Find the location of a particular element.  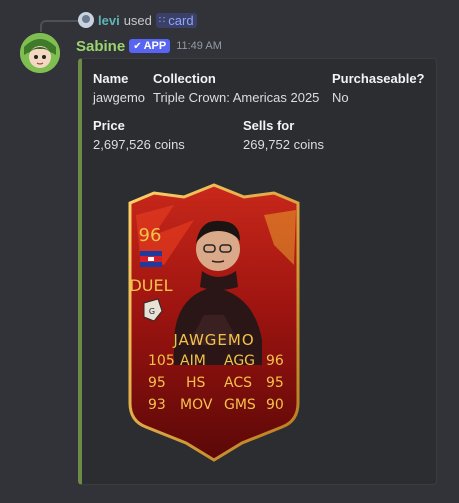

card-player-name: JAWGEMO is located at coordinates (213, 340).